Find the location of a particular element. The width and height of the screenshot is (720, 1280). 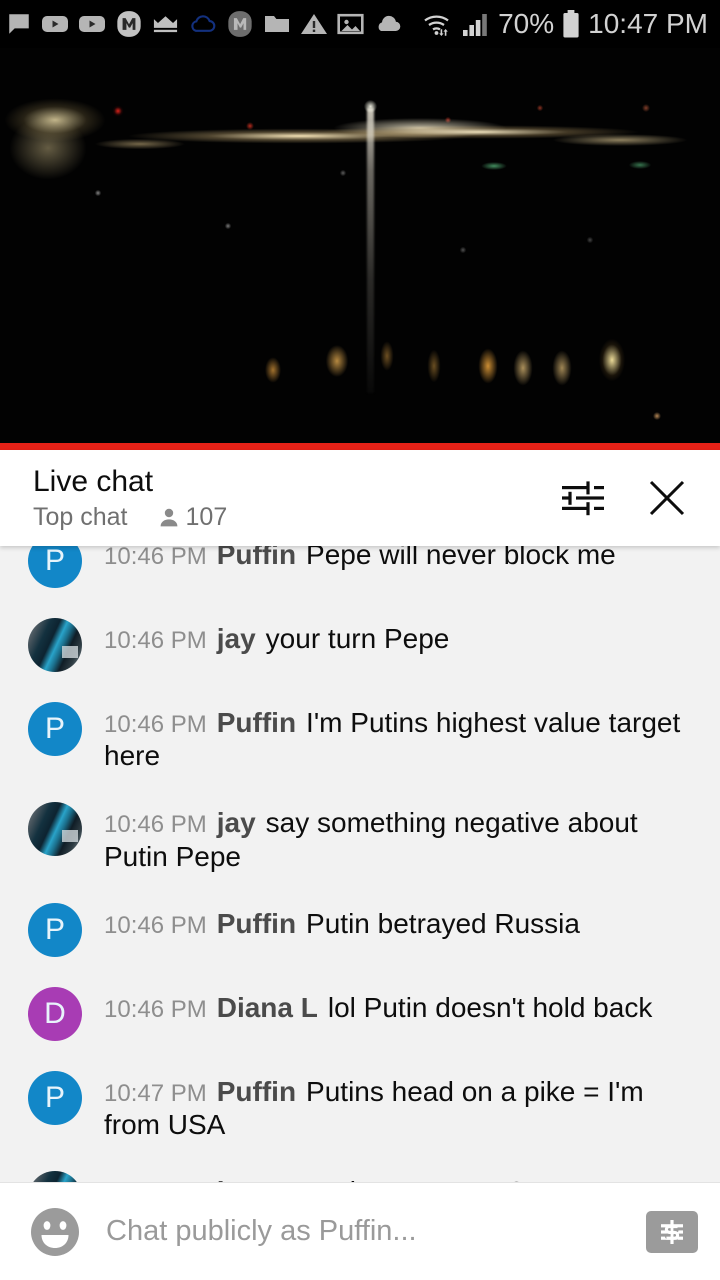

emoji-picker-button is located at coordinates (55, 1232).